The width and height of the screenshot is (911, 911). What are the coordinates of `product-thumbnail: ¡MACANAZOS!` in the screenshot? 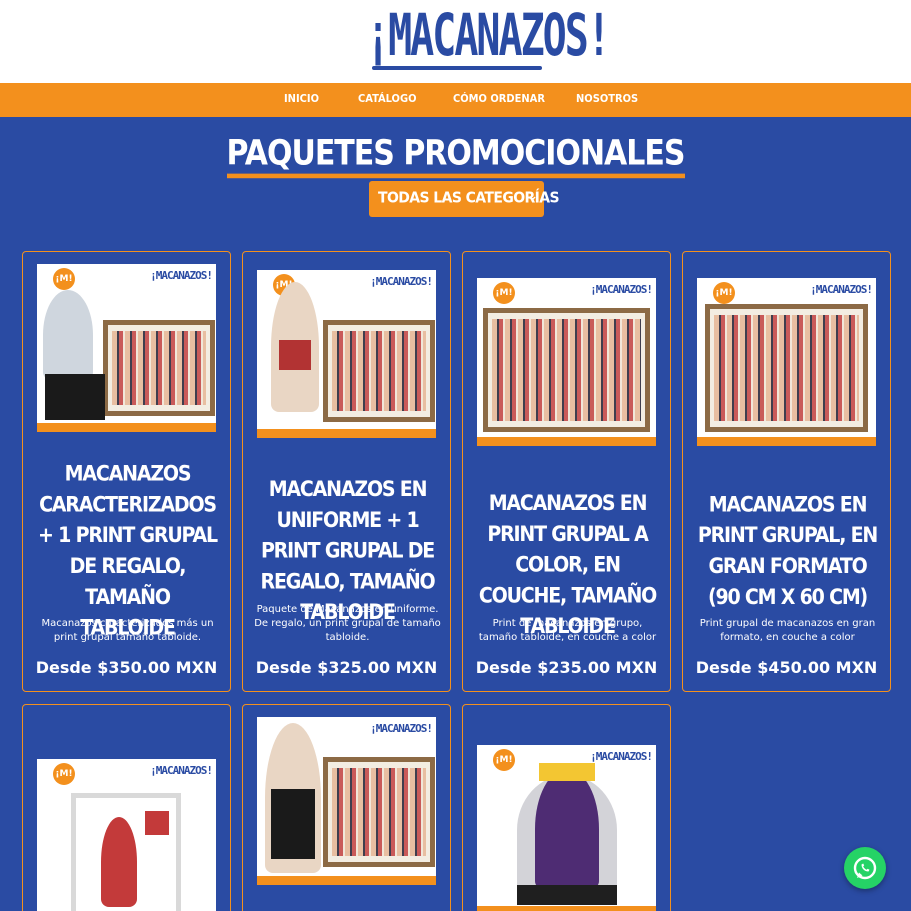 It's located at (346, 801).